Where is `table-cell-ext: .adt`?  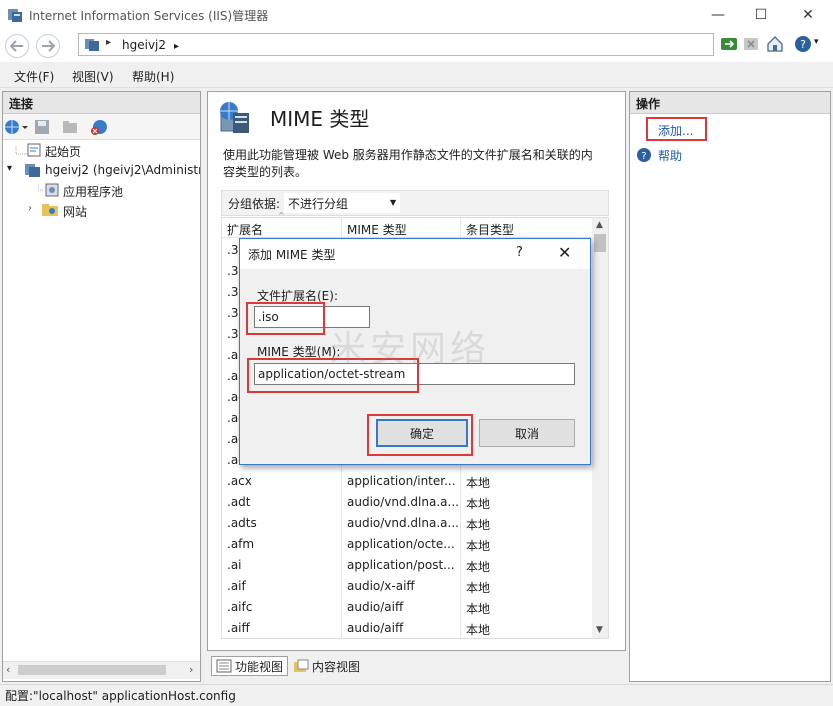
table-cell-ext: .adt is located at coordinates (239, 502).